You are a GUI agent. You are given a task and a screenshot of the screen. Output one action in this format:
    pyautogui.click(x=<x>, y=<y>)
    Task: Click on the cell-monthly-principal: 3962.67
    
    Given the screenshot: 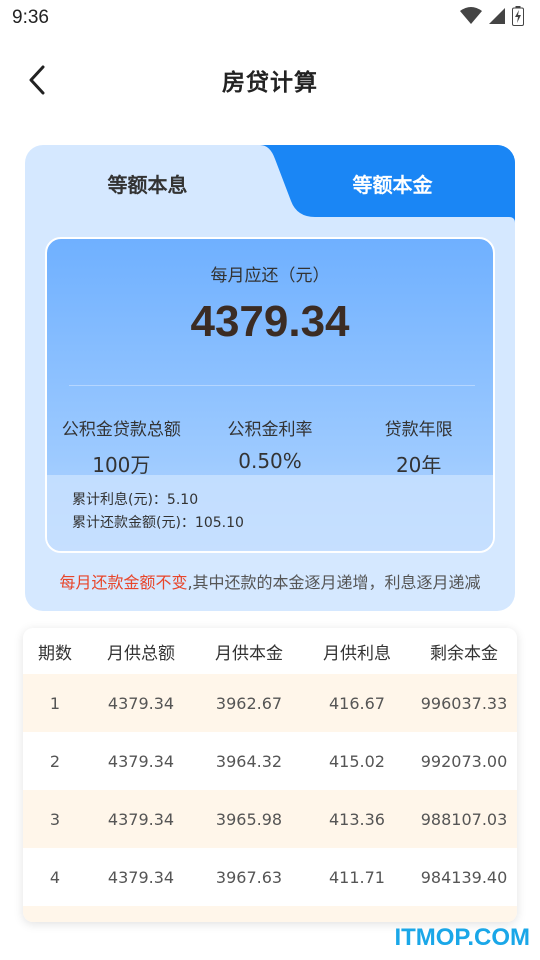 What is the action you would take?
    pyautogui.click(x=249, y=703)
    